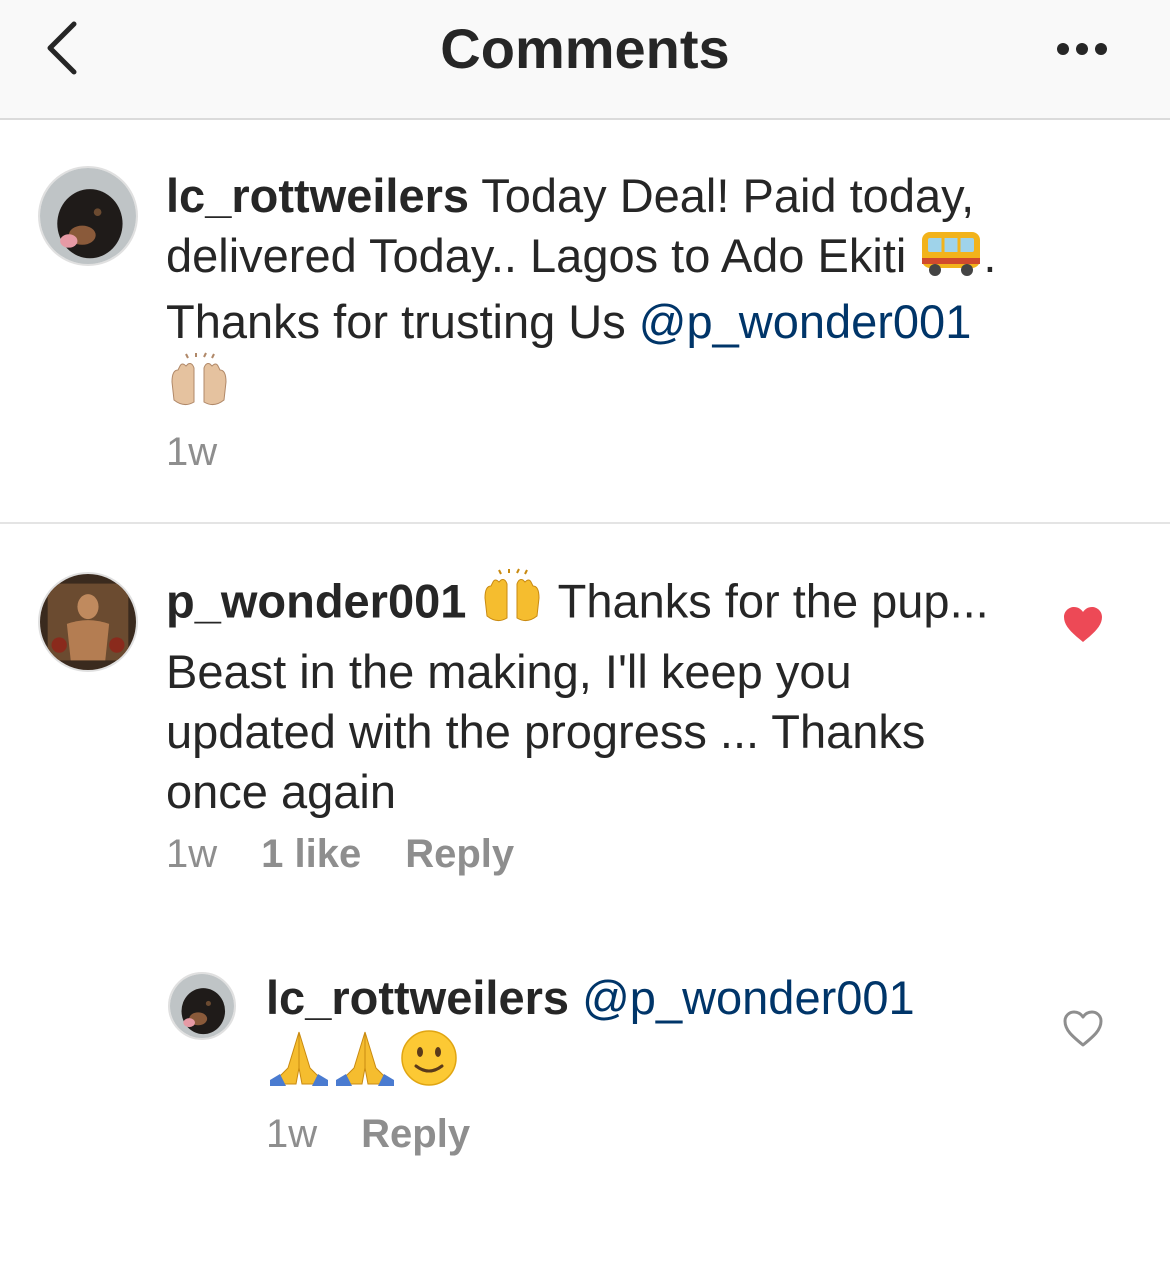  What do you see at coordinates (1082, 49) in the screenshot?
I see `more-options-icon` at bounding box center [1082, 49].